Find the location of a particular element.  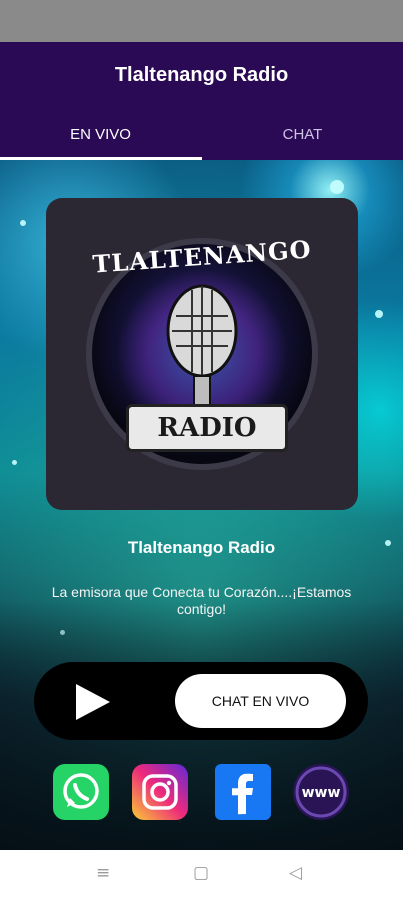

chat-en-vivo-button: CHAT EN VIVO is located at coordinates (260, 701).